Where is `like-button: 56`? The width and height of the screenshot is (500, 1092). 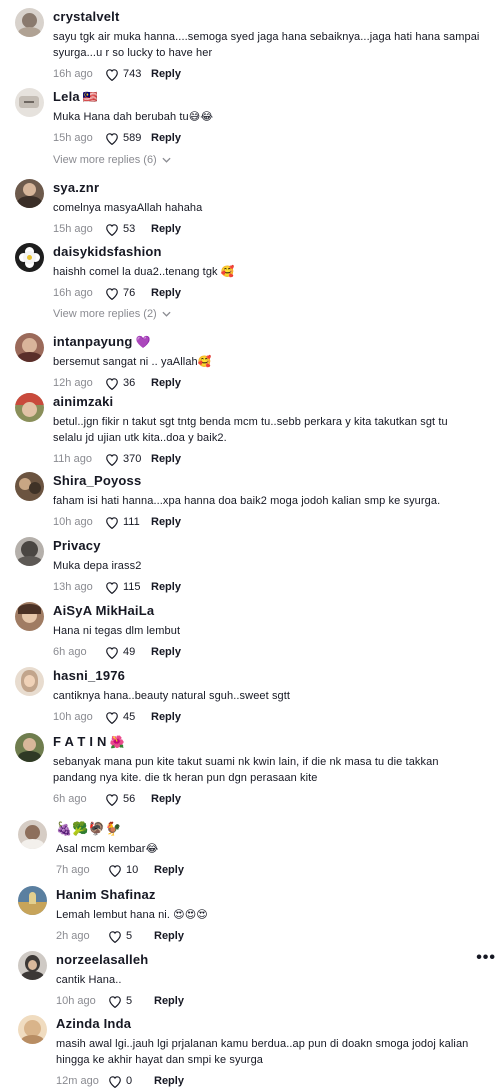 like-button: 56 is located at coordinates (128, 799).